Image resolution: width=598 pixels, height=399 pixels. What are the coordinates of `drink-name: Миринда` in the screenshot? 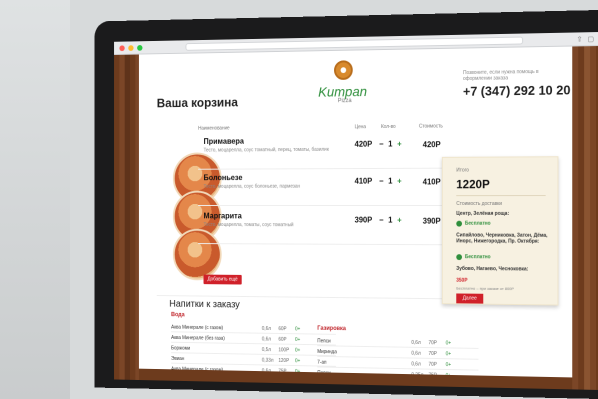 It's located at (327, 352).